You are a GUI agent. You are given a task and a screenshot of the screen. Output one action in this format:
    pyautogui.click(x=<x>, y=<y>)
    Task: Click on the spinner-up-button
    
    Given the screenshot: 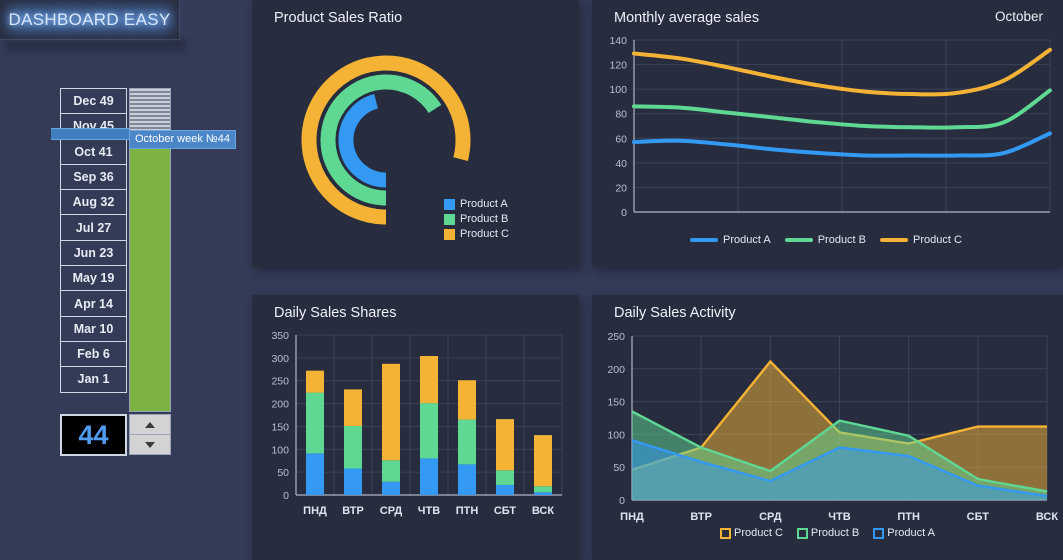 What is the action you would take?
    pyautogui.click(x=150, y=424)
    